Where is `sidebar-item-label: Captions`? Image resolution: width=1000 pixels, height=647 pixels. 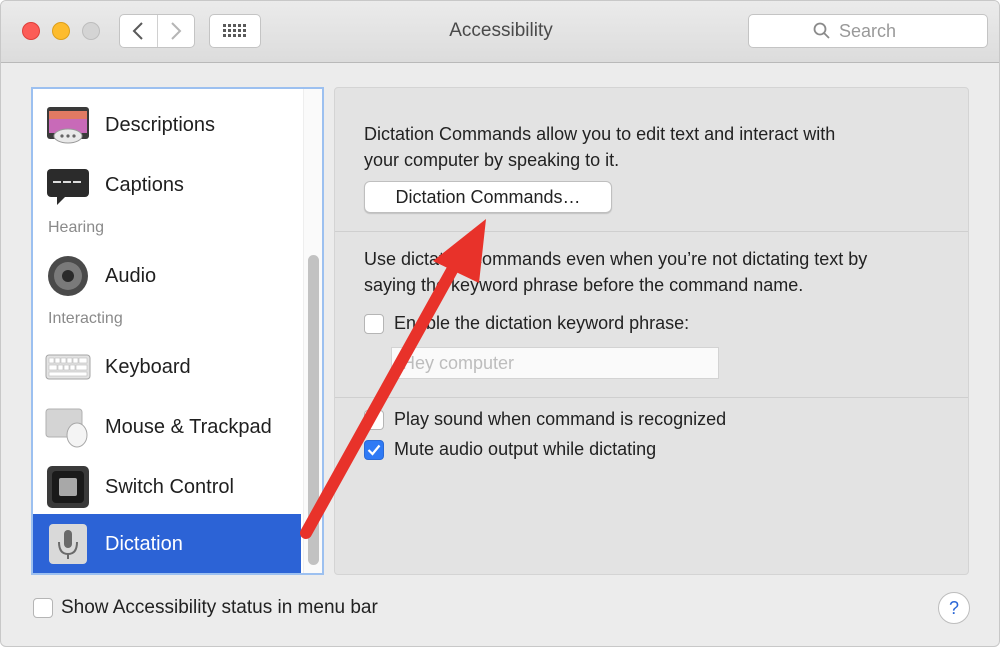
sidebar-item-label: Captions is located at coordinates (144, 184).